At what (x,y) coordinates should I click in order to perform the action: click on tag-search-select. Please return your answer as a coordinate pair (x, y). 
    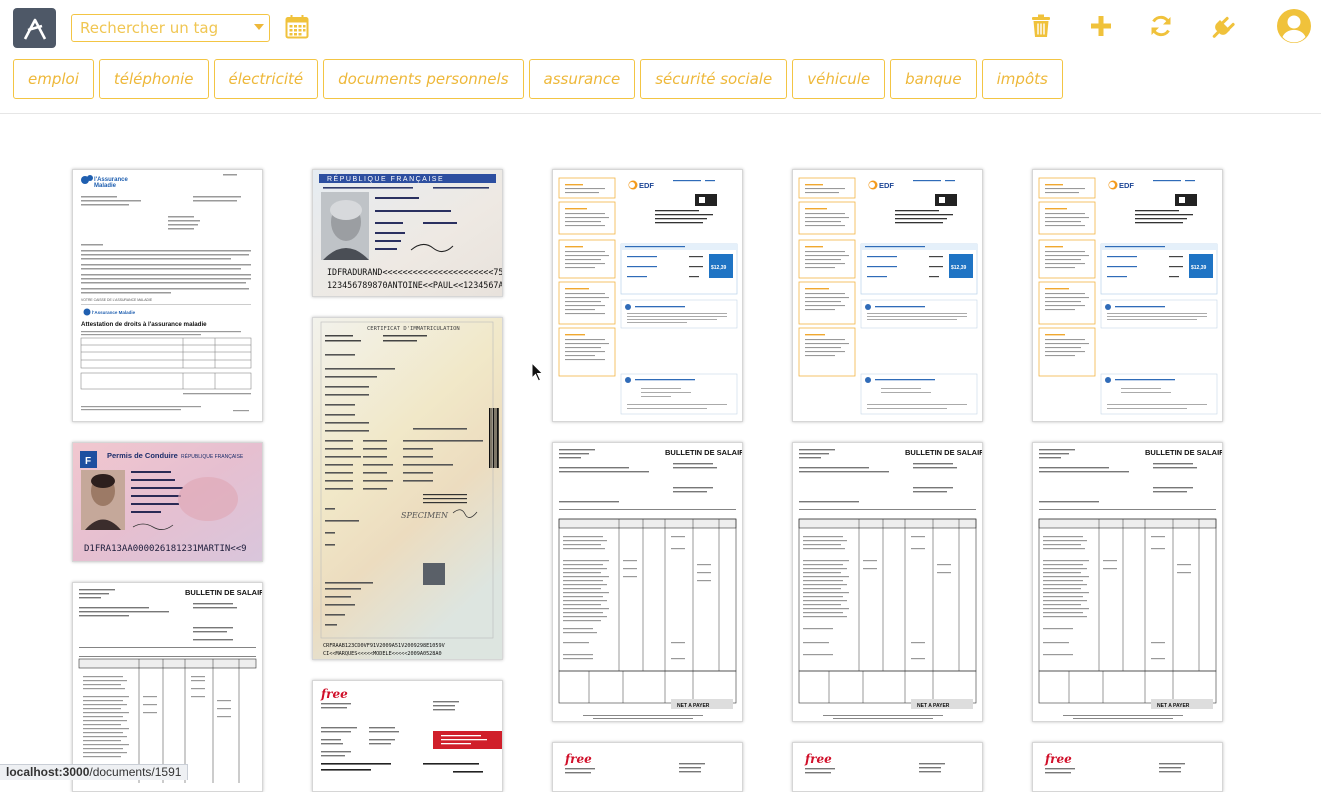
    Looking at the image, I should click on (170, 28).